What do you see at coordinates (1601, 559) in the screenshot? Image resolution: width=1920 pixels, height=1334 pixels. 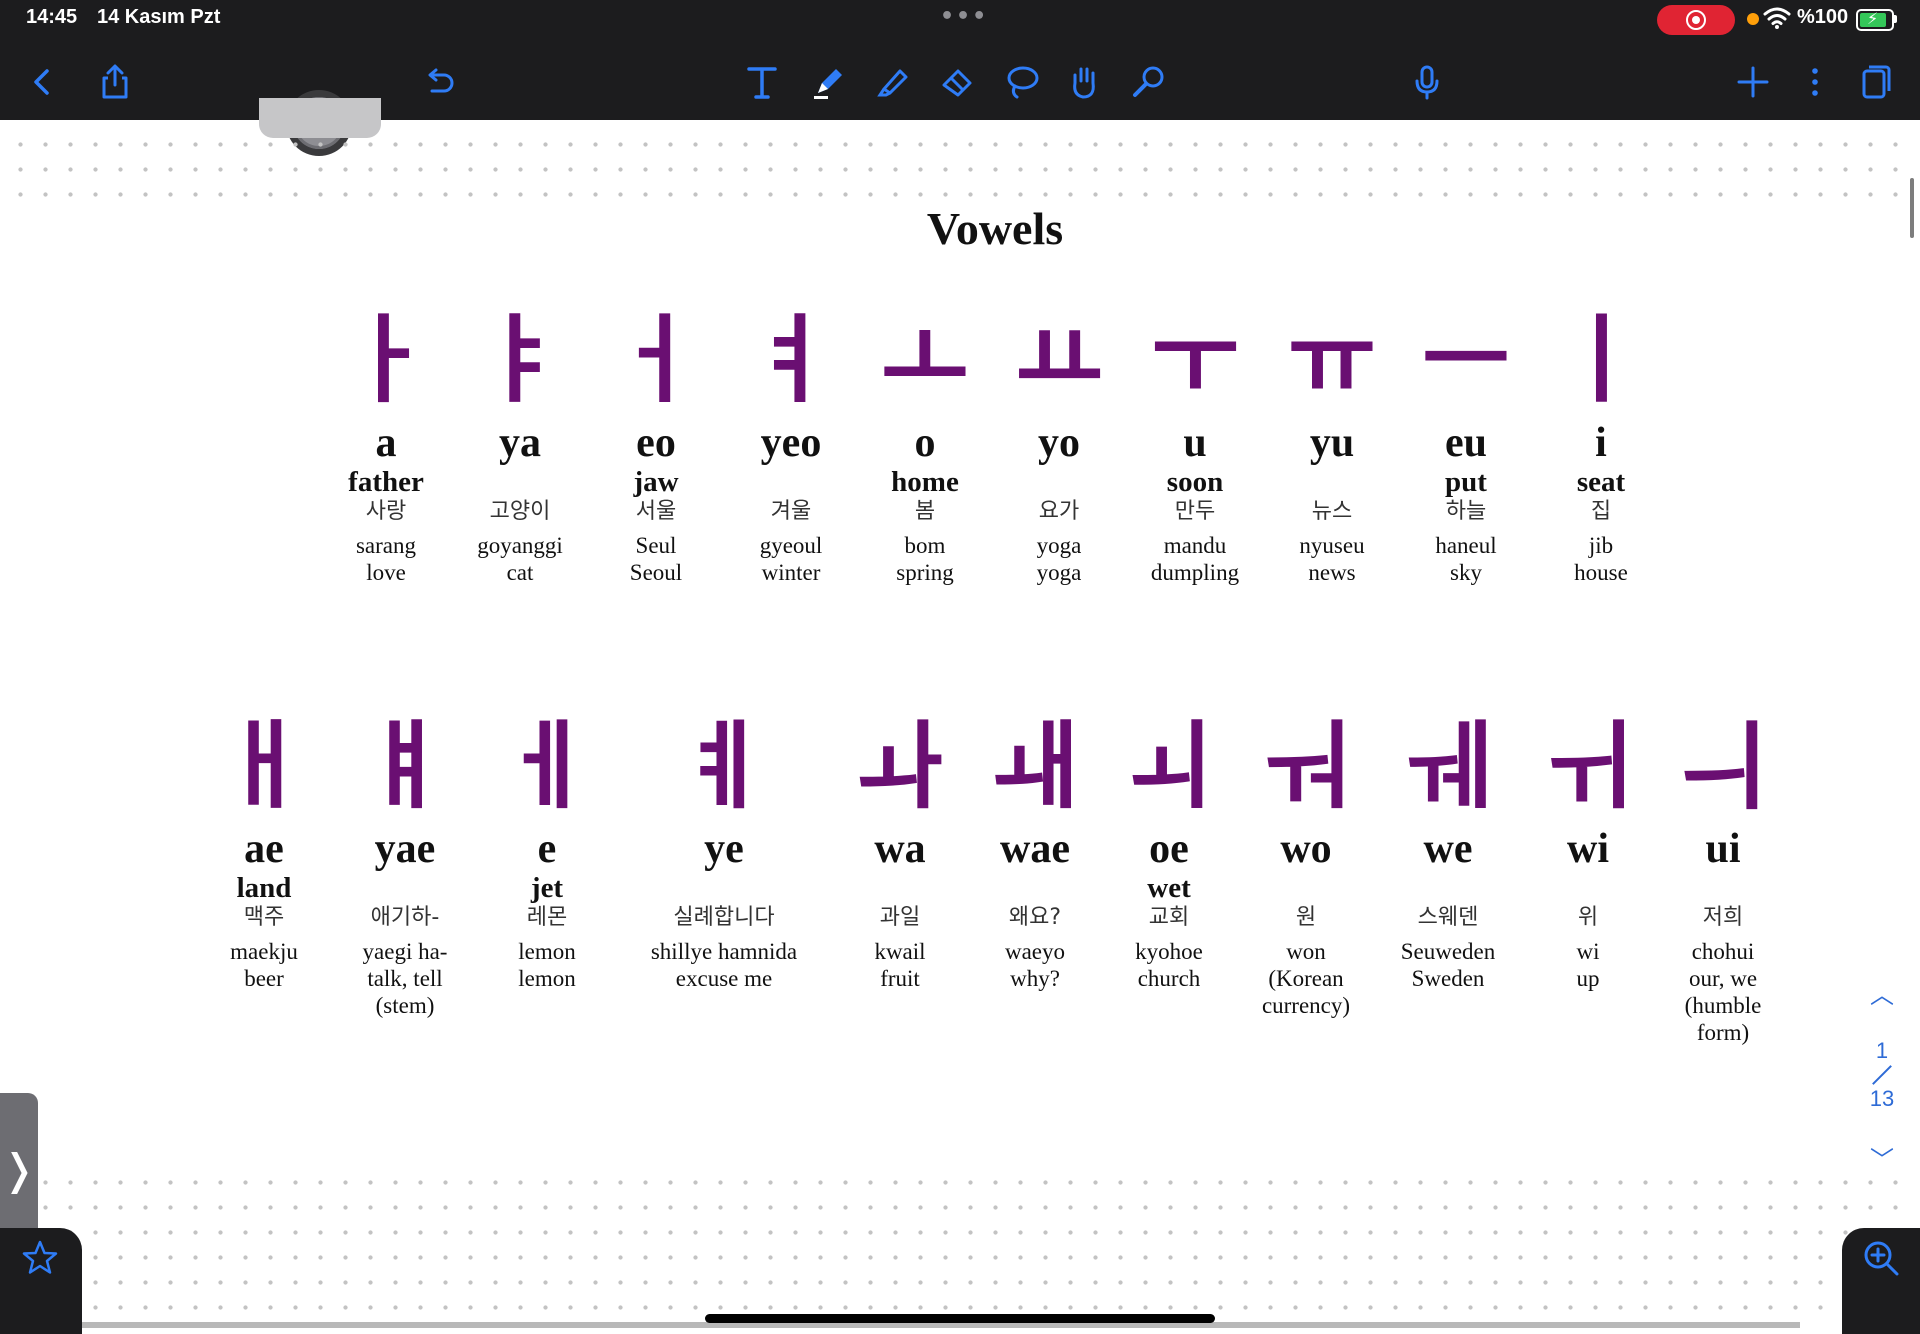 I see `example-transliteration-meaning: jib house` at bounding box center [1601, 559].